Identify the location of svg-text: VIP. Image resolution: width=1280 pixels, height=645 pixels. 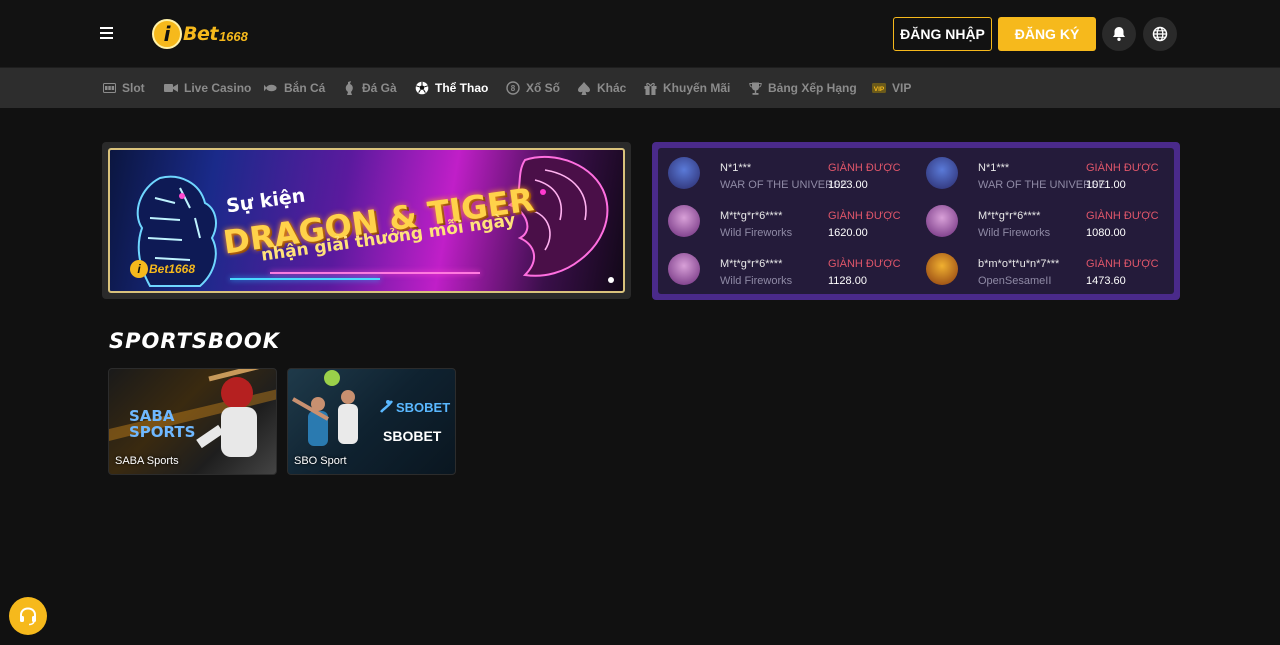
(879, 89).